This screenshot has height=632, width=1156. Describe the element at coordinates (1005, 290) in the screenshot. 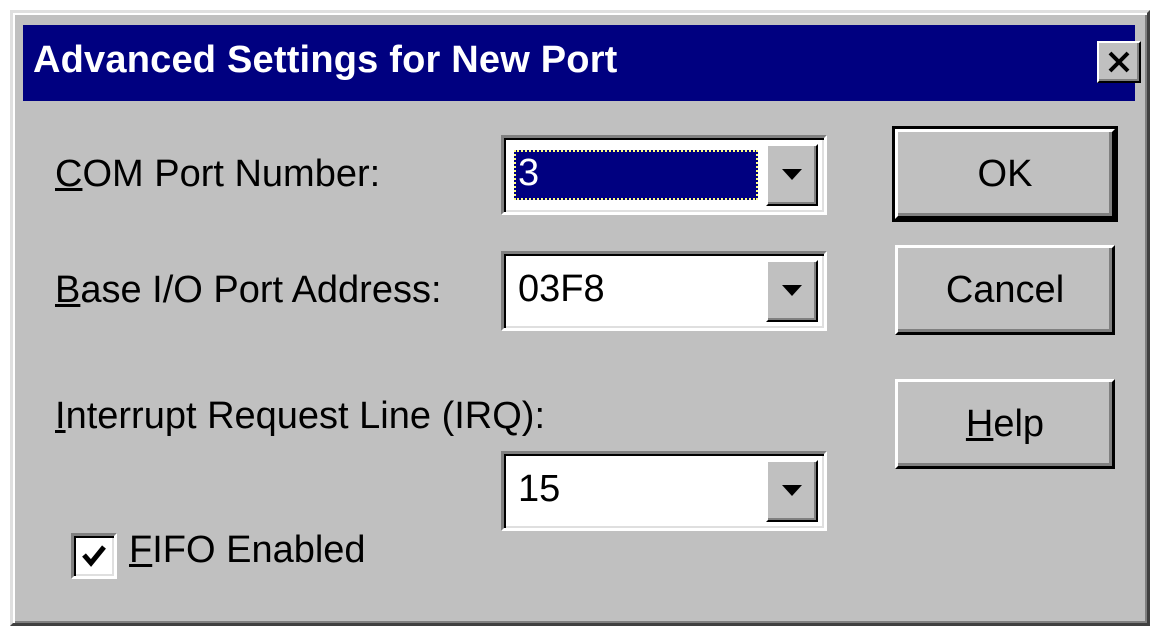

I see `cancel-button: Cancel` at that location.